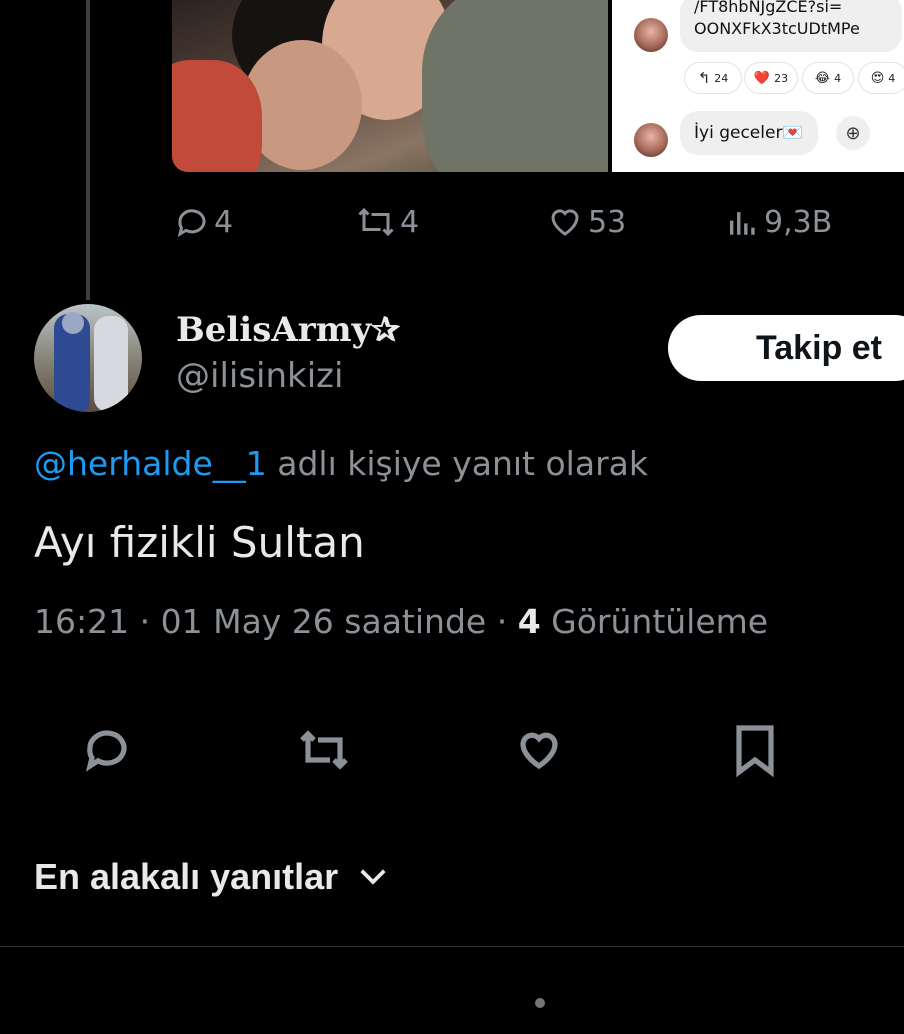 The width and height of the screenshot is (904, 1034). I want to click on prev-like-stat: 53, so click(586, 222).